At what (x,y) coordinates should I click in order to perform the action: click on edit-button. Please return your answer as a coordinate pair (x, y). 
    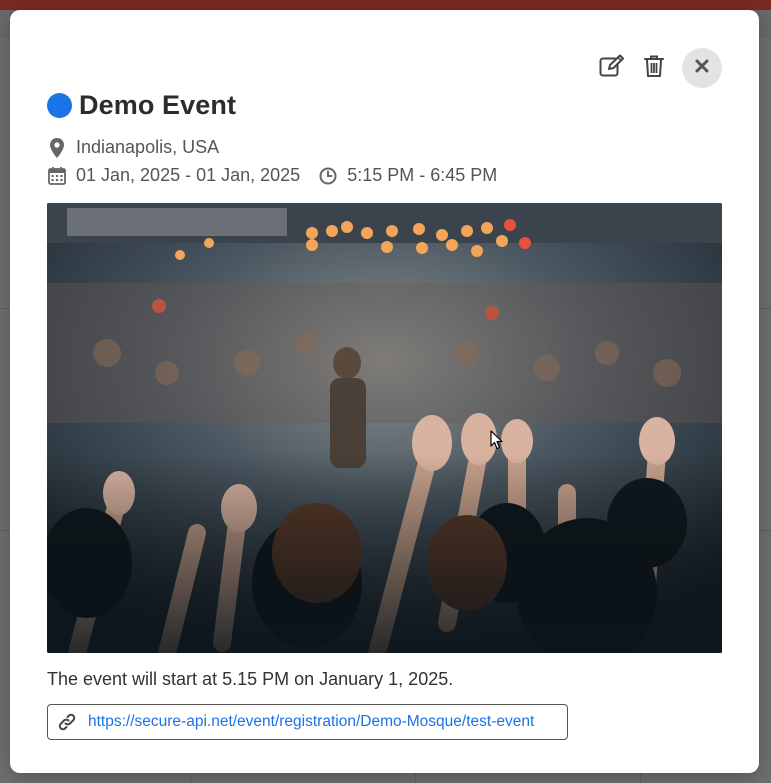
    Looking at the image, I should click on (612, 68).